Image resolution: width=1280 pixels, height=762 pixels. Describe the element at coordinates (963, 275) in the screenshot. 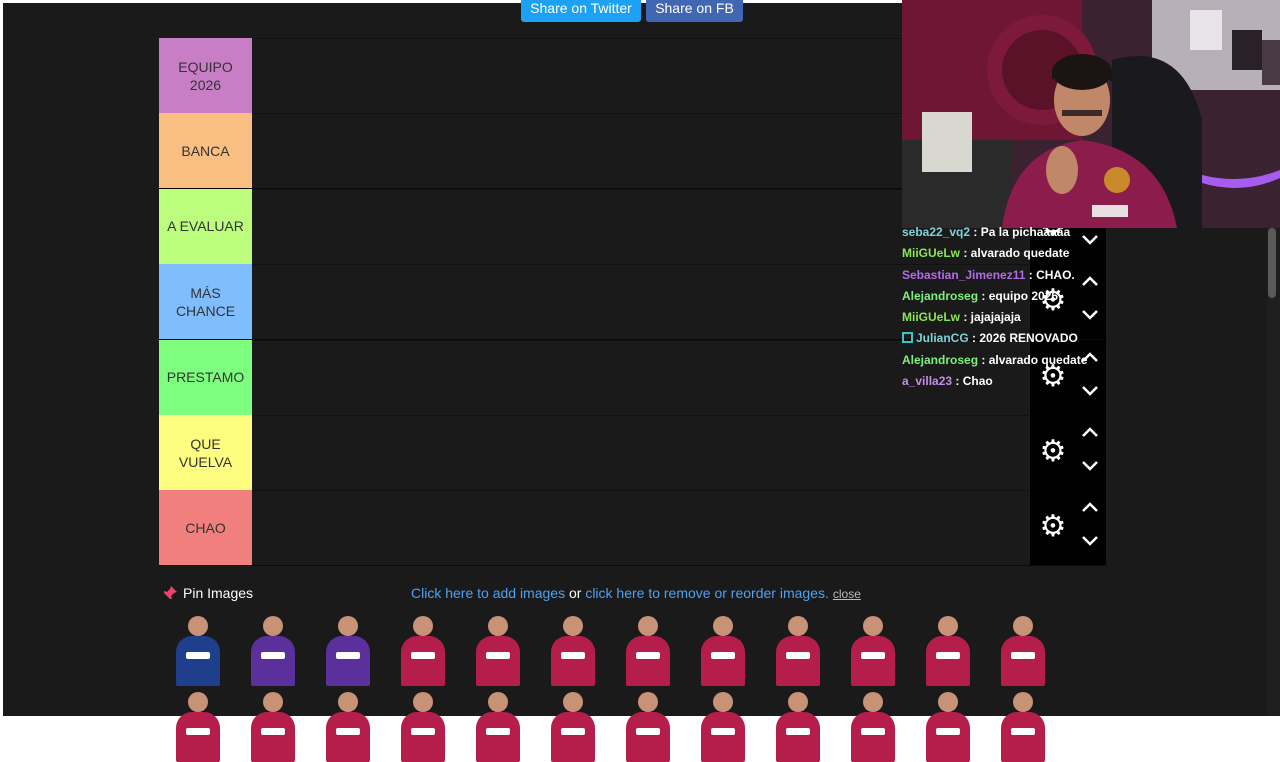

I see `chat-username: Sebastian_Jimenez11` at that location.